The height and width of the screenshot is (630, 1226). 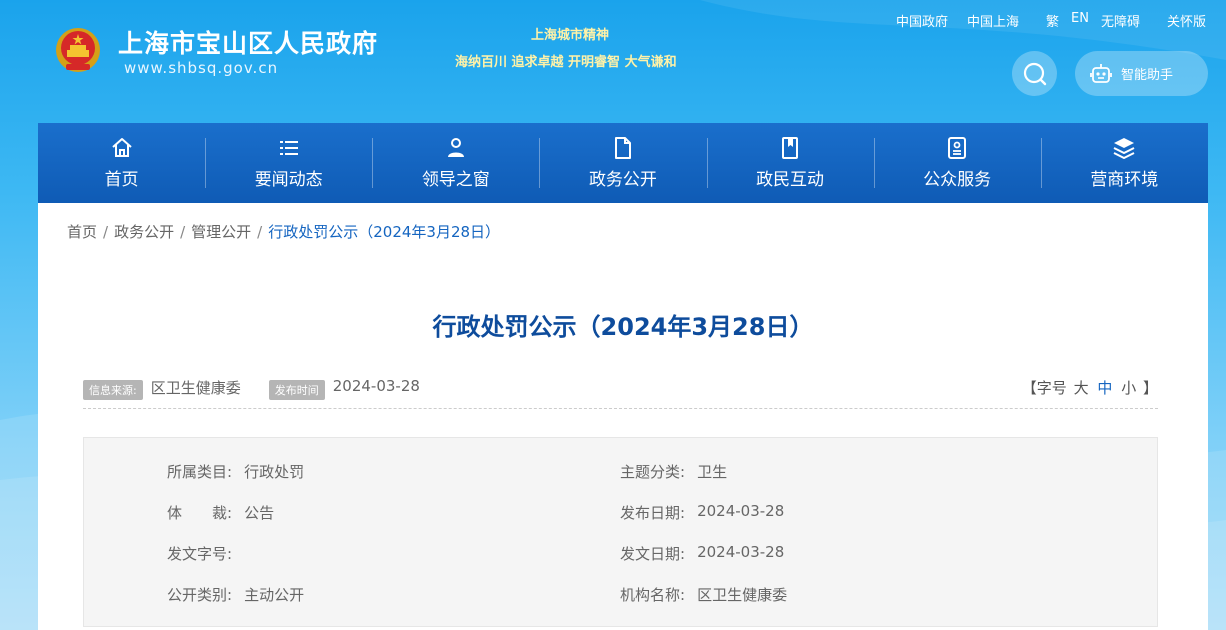 What do you see at coordinates (653, 513) in the screenshot?
I see `info-pub-date-label: 发布日期:` at bounding box center [653, 513].